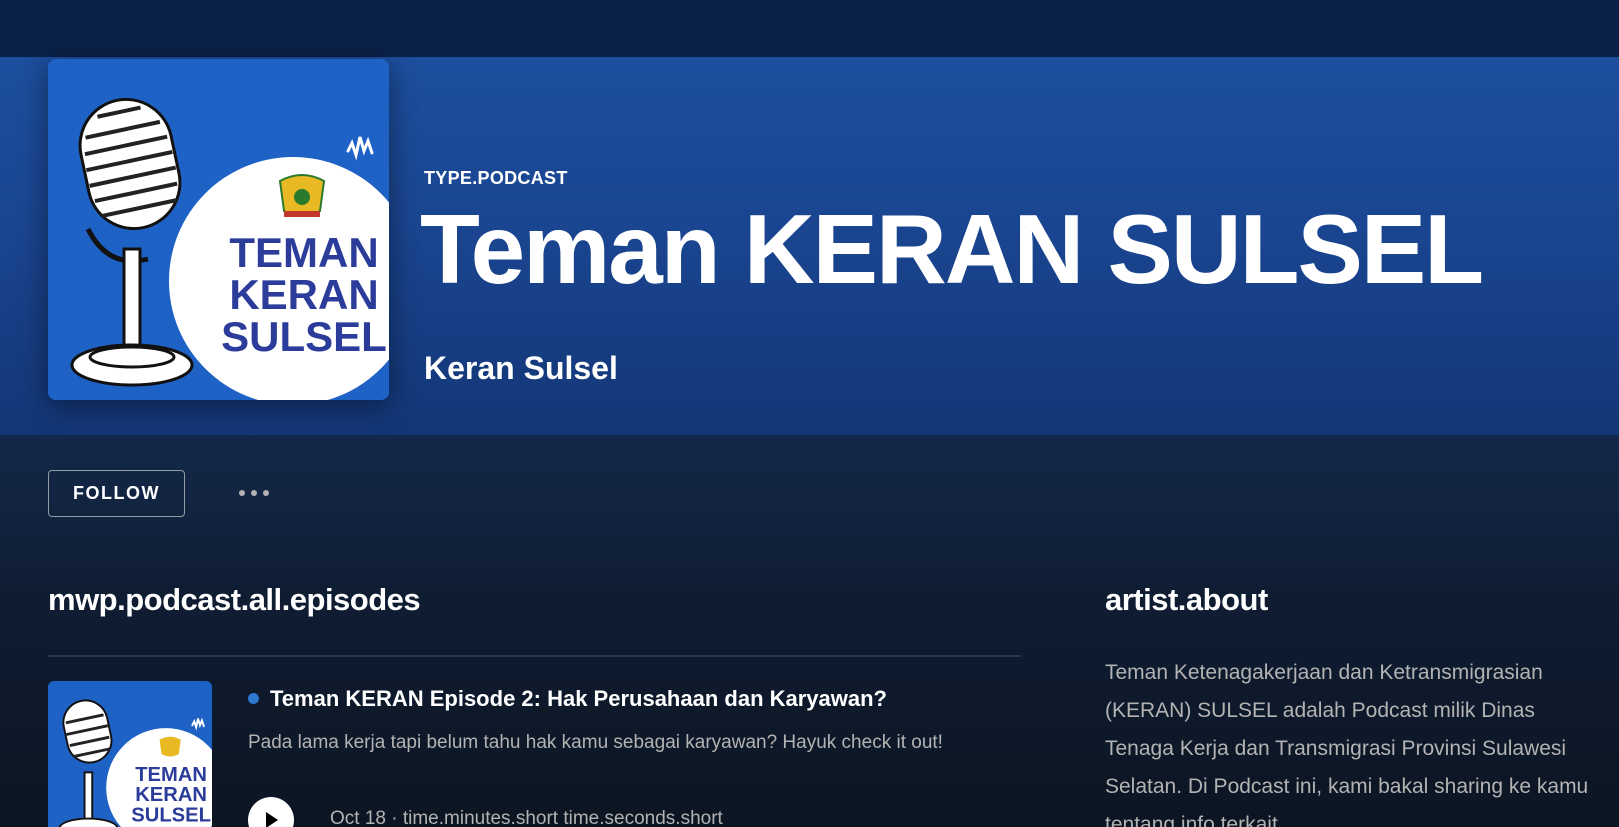 Image resolution: width=1619 pixels, height=827 pixels. I want to click on about-section-title: artist.about, so click(1186, 599).